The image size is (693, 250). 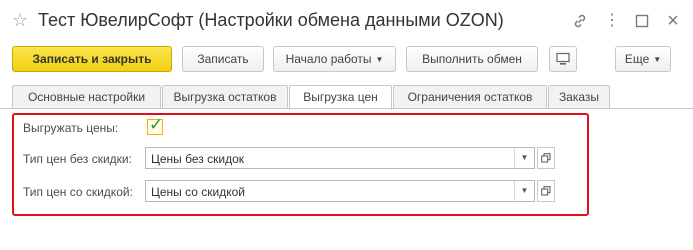 What do you see at coordinates (472, 59) in the screenshot?
I see `run-exchange-button: Выполнить обмен` at bounding box center [472, 59].